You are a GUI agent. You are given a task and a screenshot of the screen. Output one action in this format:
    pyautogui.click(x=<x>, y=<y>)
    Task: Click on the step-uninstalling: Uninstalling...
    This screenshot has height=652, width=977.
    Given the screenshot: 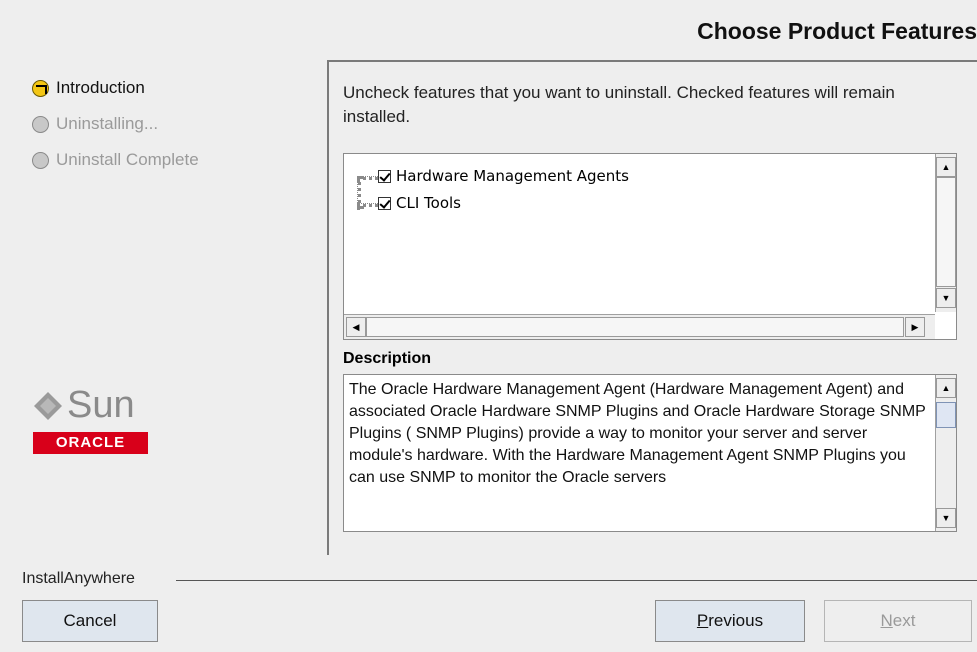 What is the action you would take?
    pyautogui.click(x=95, y=124)
    